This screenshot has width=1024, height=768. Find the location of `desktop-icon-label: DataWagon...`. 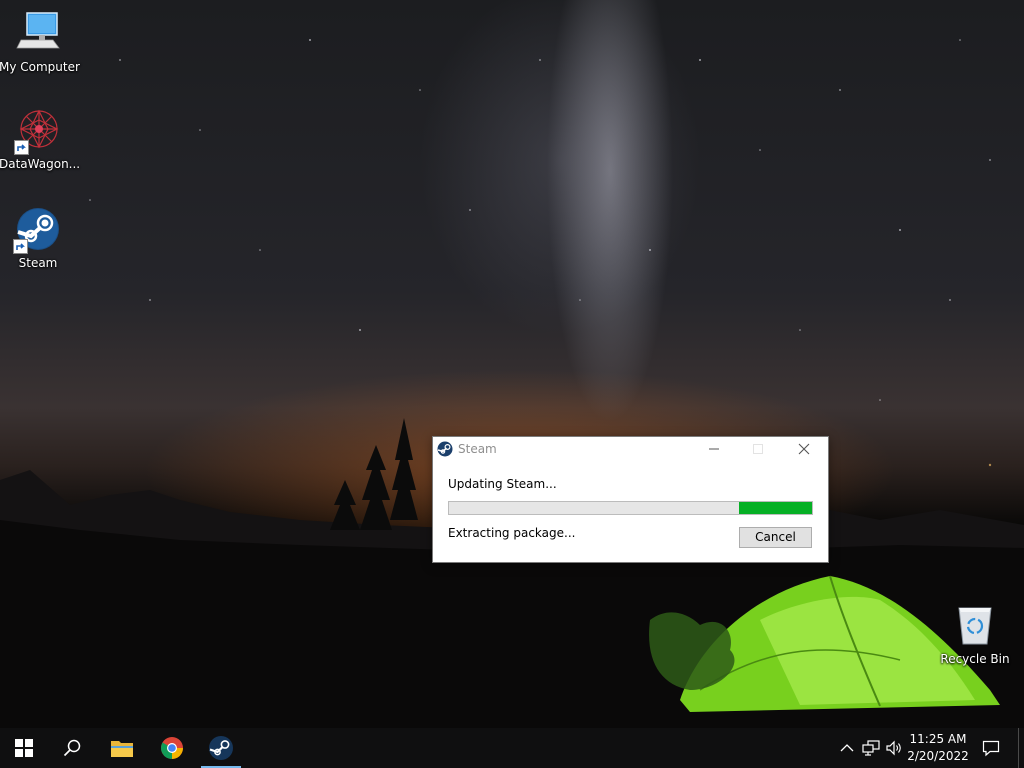

desktop-icon-label: DataWagon... is located at coordinates (40, 164).